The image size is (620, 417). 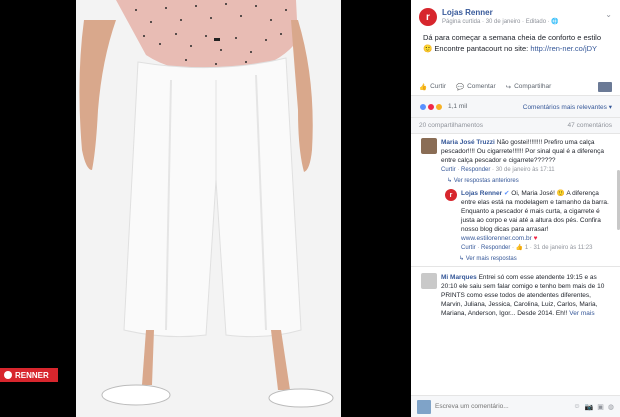 I want to click on comment-reply-link: Responder, so click(x=475, y=170).